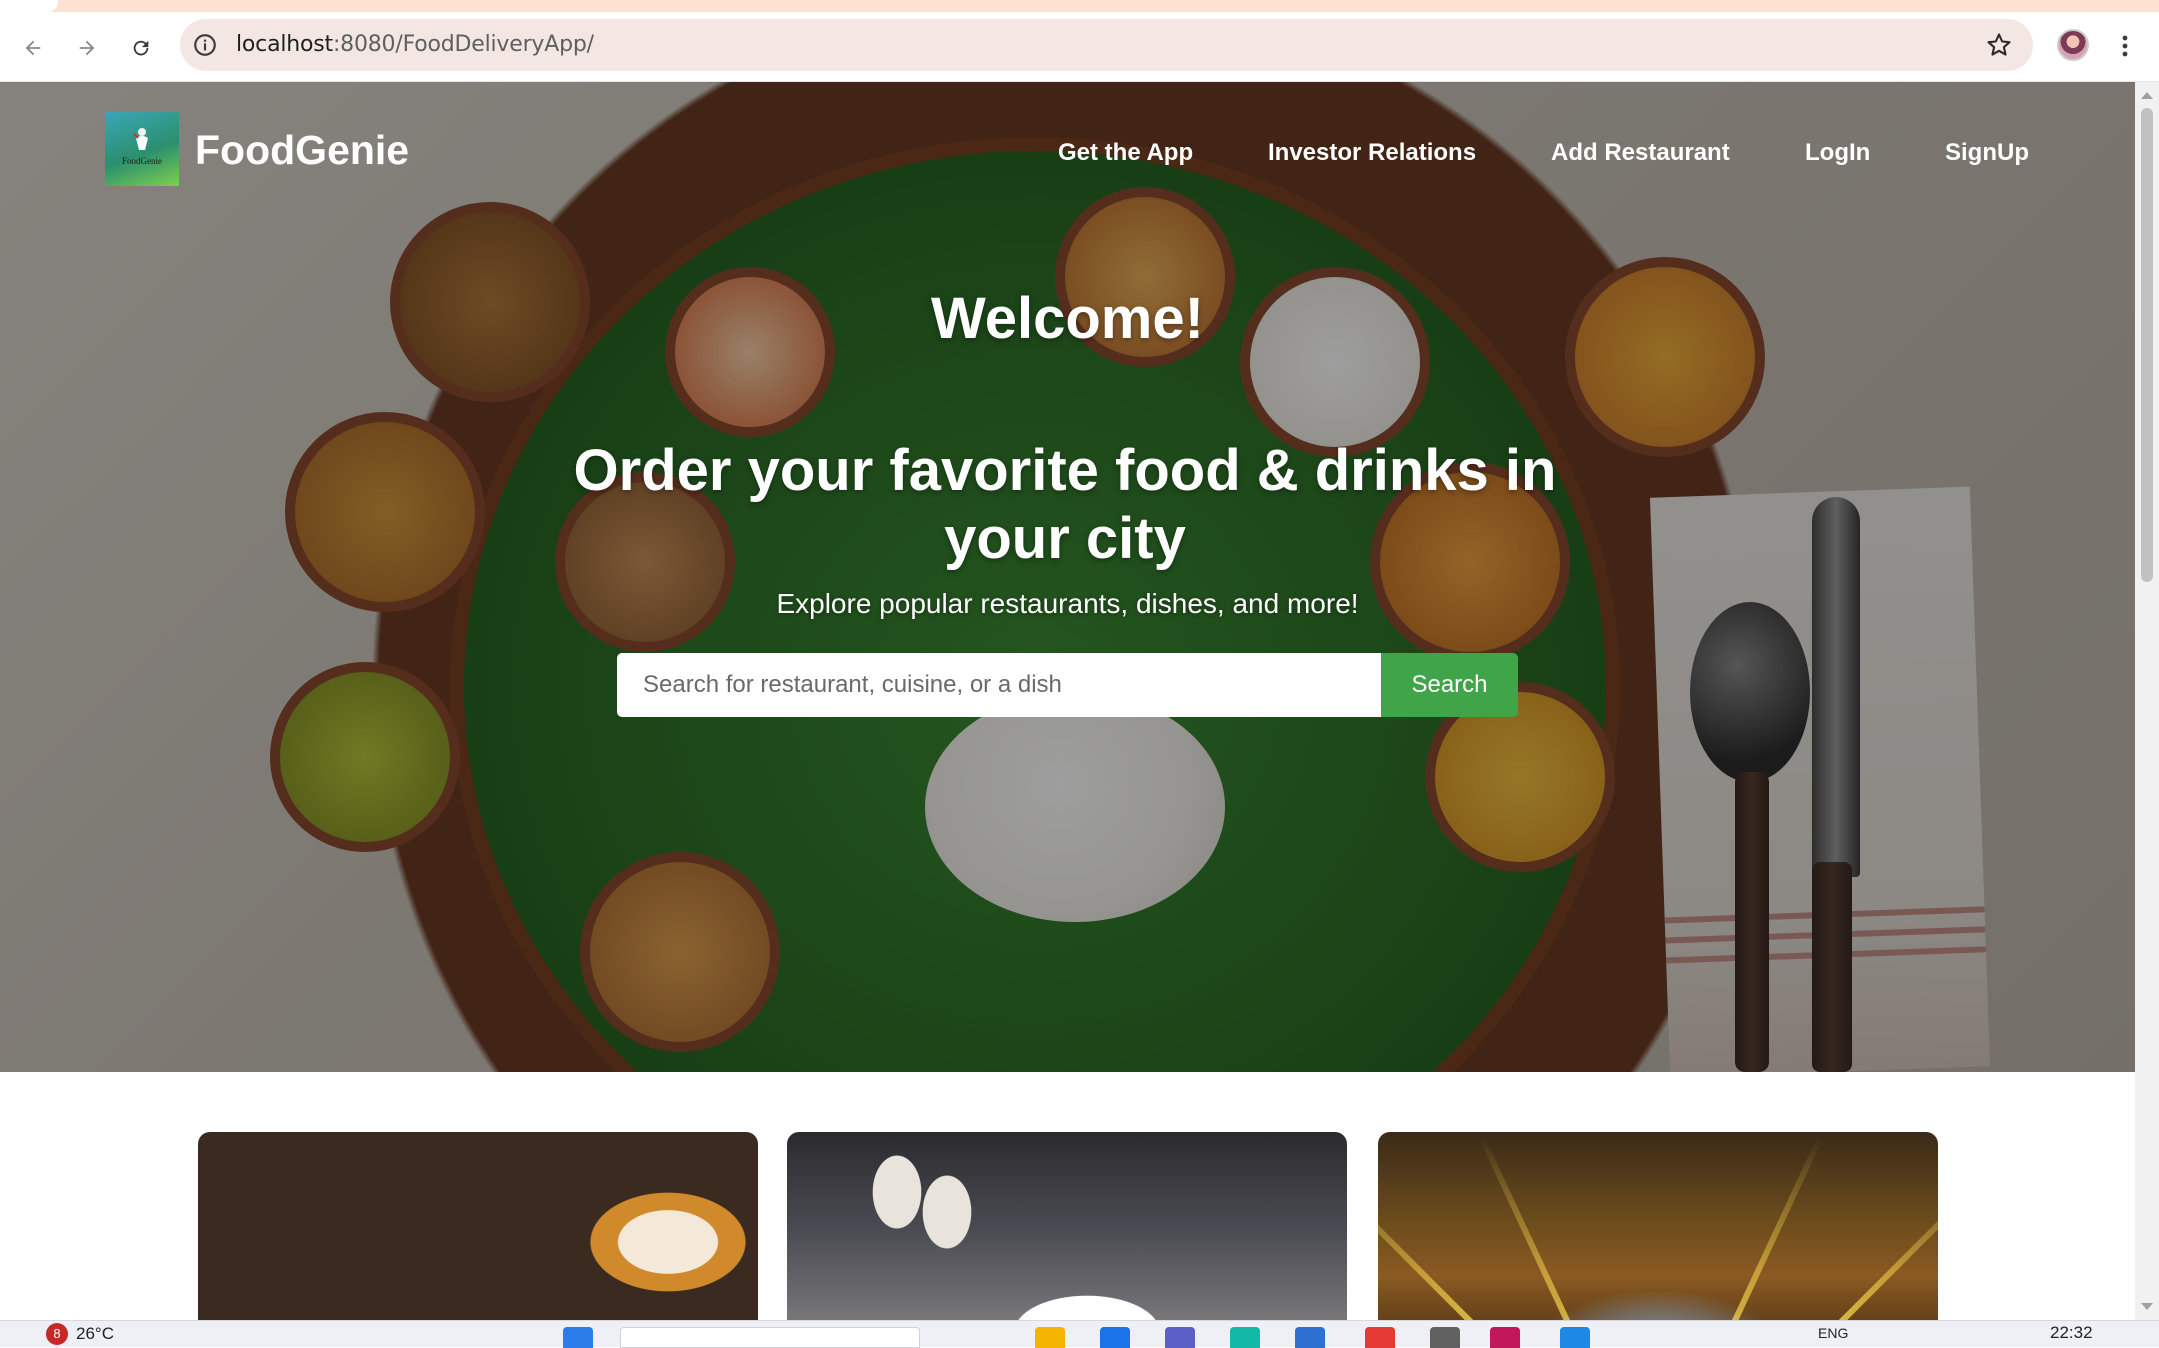 The width and height of the screenshot is (2159, 1348). What do you see at coordinates (1310, 1337) in the screenshot?
I see `app-icon` at bounding box center [1310, 1337].